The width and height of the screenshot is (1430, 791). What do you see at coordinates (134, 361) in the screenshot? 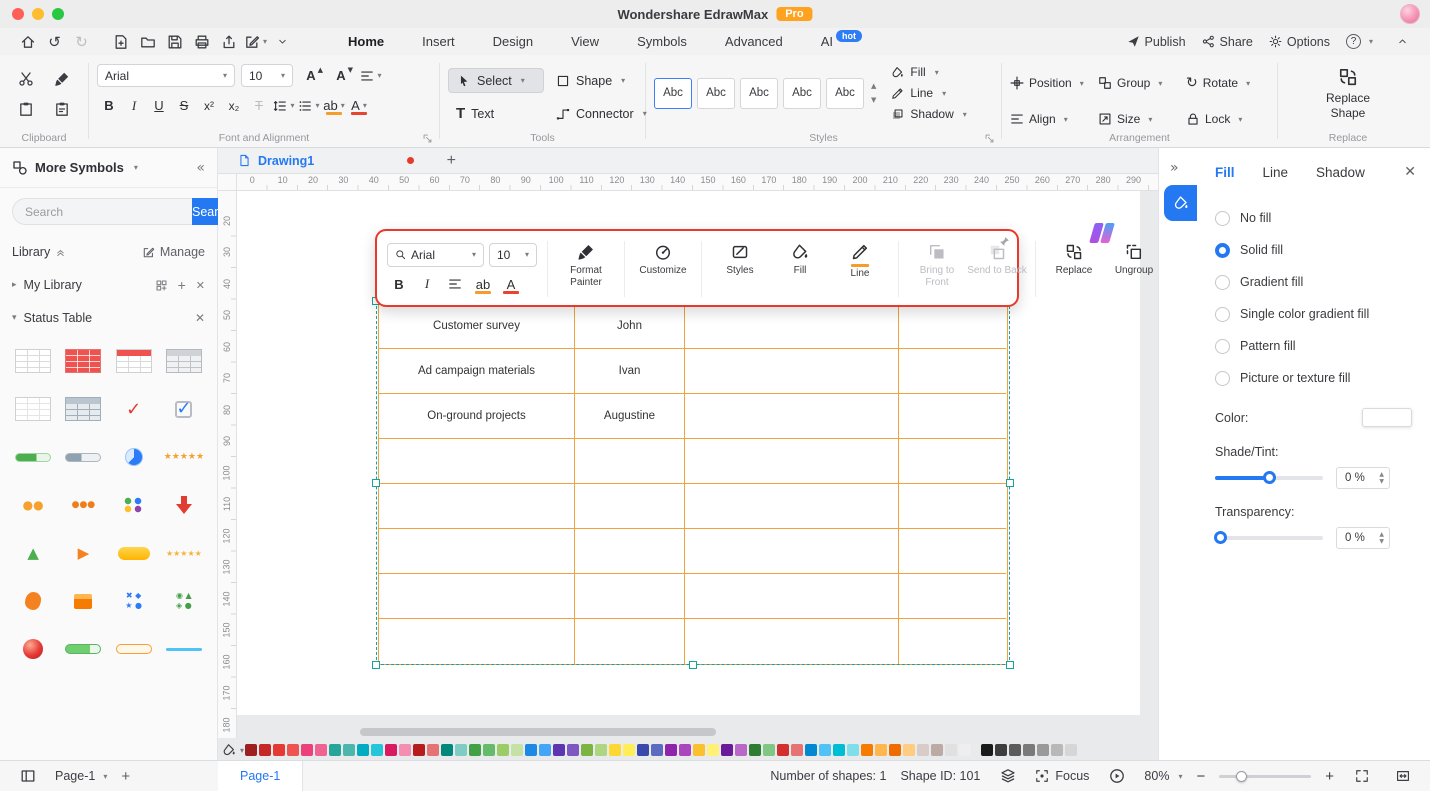
I see `symbol-table-red-header` at bounding box center [134, 361].